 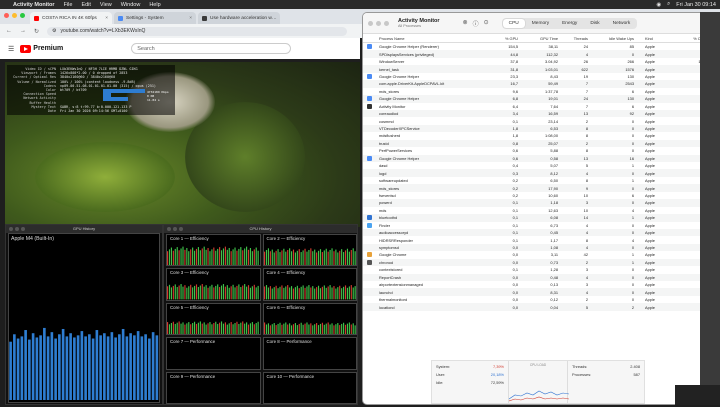 What do you see at coordinates (537, 239) in the screenshot?
I see `table-row: HIDRSRResponder0,11,1784Apple0,0` at bounding box center [537, 239].